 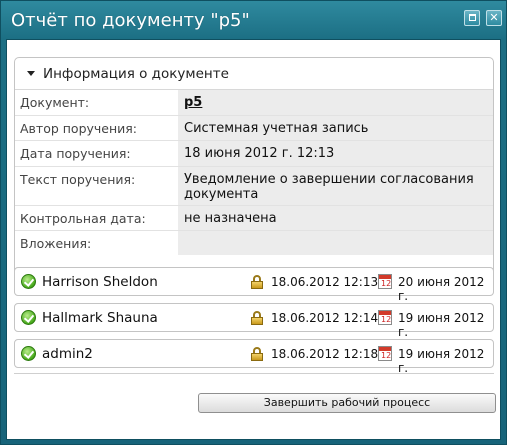 What do you see at coordinates (193, 102) in the screenshot?
I see `document-link: p5` at bounding box center [193, 102].